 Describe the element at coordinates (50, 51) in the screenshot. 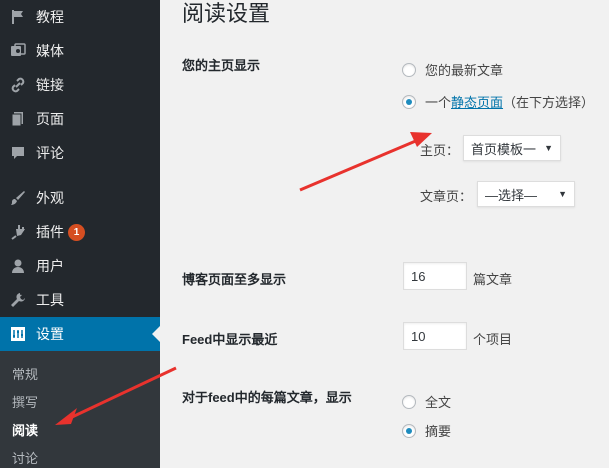

I see `sidebar-item-label: 媒体` at that location.